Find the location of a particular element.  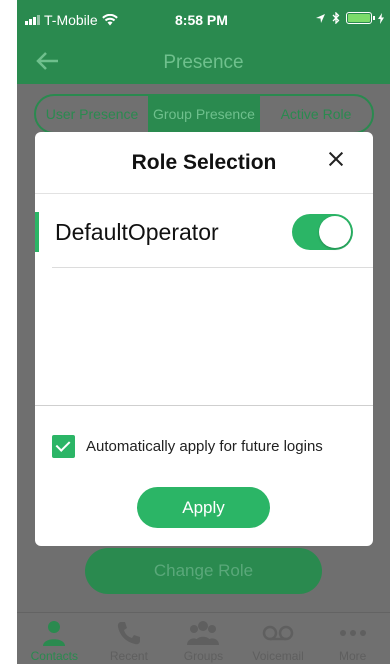

location-icon is located at coordinates (320, 18).